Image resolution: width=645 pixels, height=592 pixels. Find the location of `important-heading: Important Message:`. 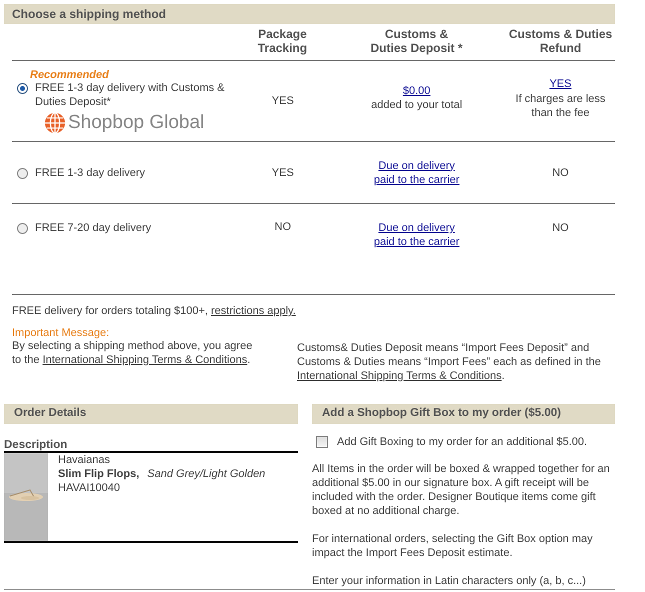

important-heading: Important Message: is located at coordinates (61, 333).